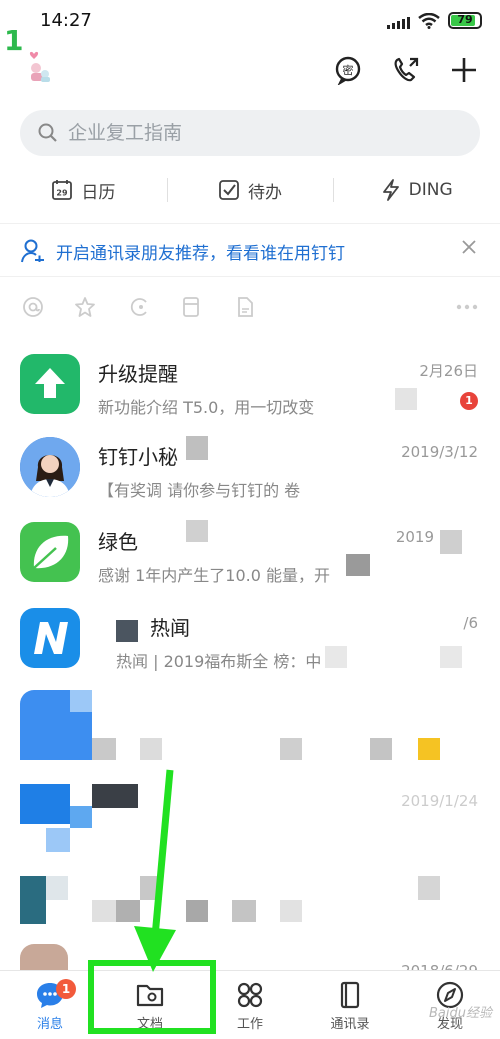  What do you see at coordinates (390, 190) in the screenshot?
I see `ding-lightning-icon` at bounding box center [390, 190].